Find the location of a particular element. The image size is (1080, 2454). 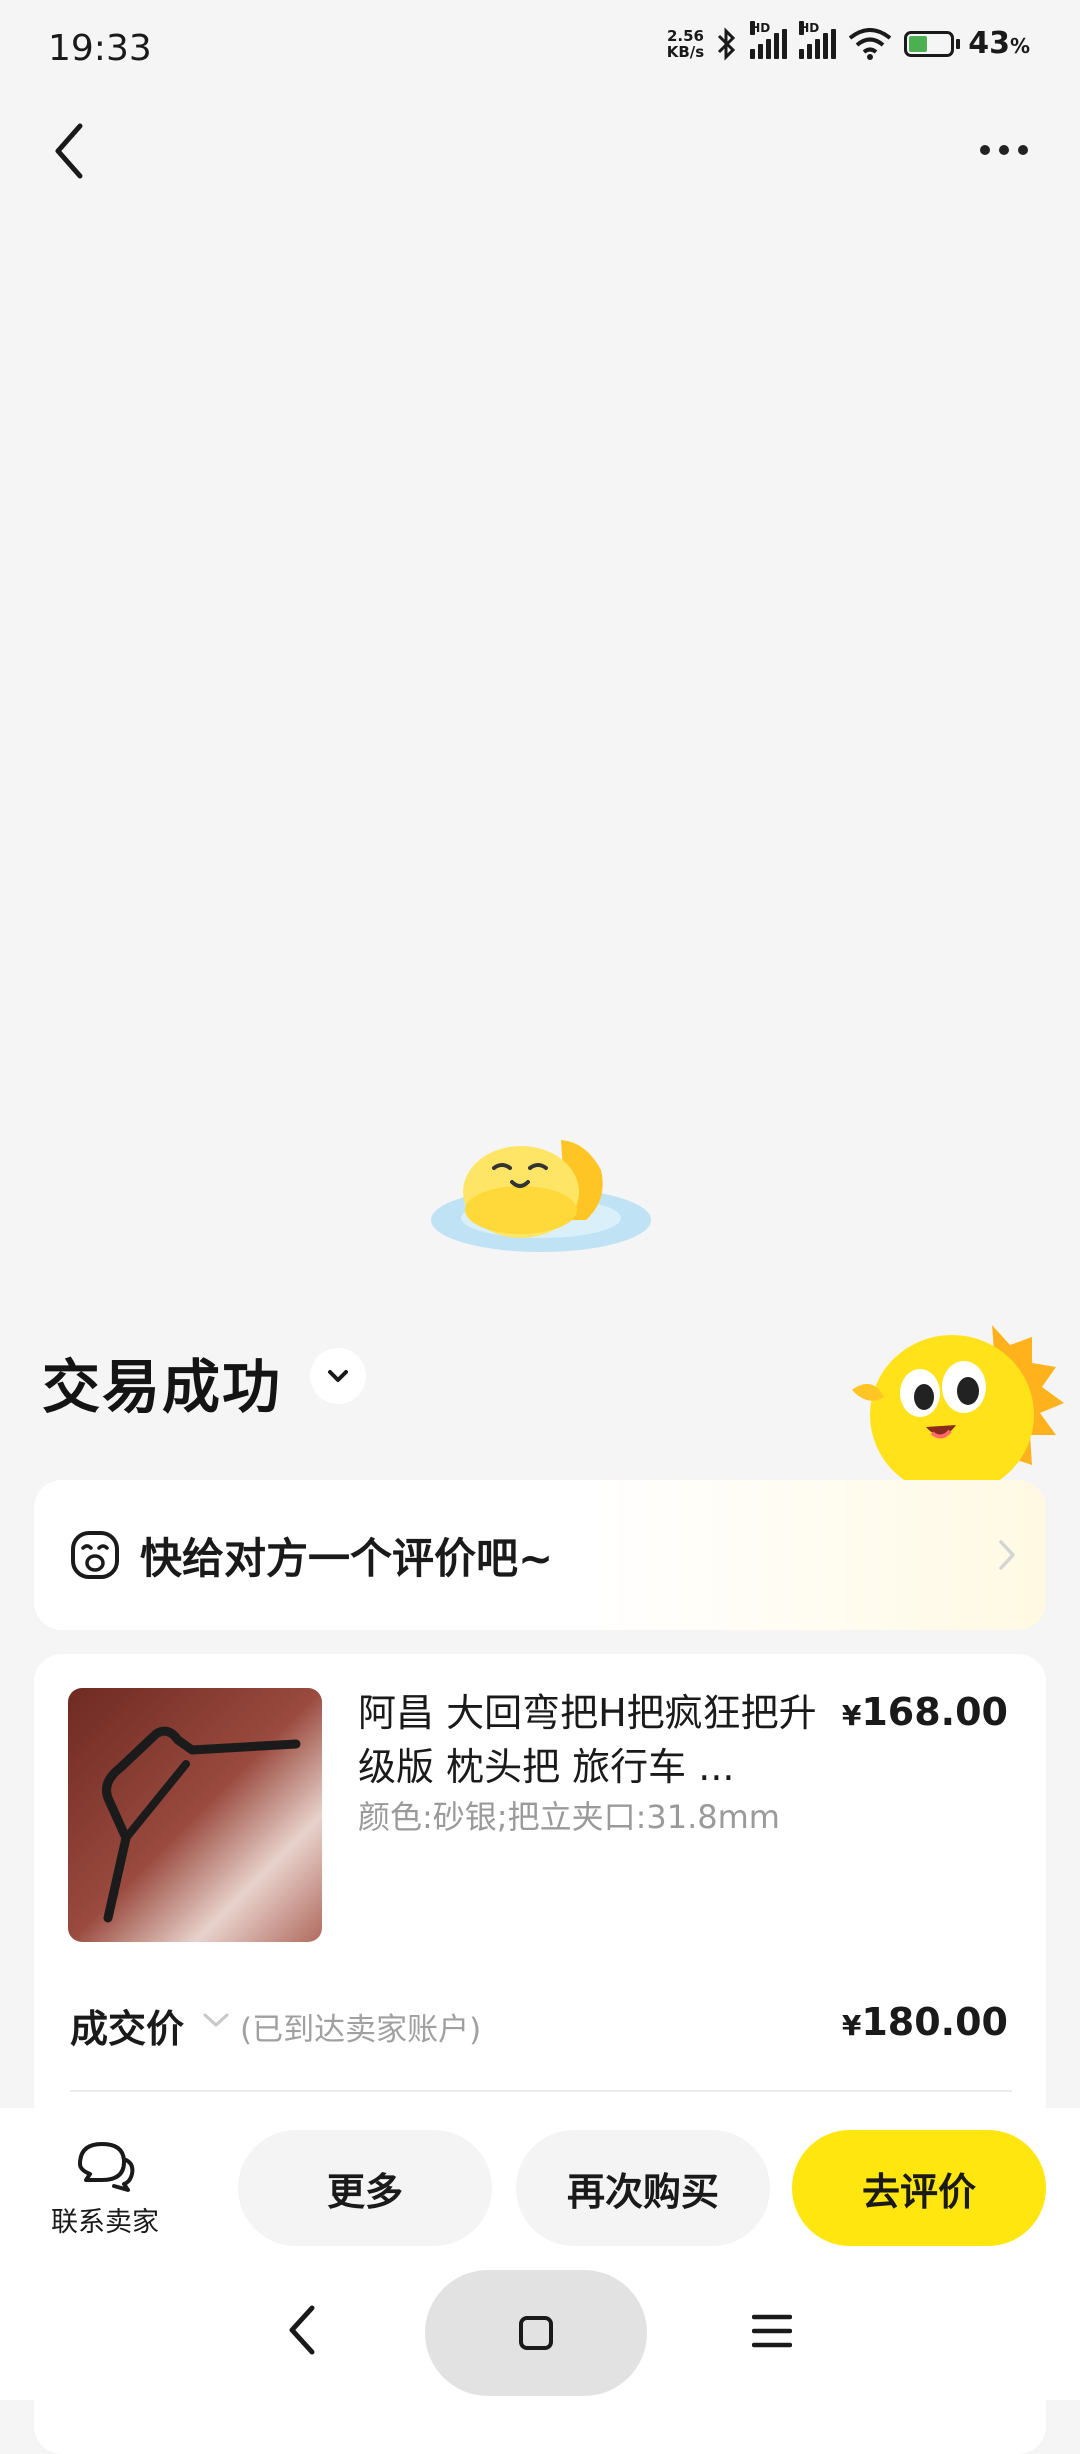

system-home-button is located at coordinates (536, 2333).